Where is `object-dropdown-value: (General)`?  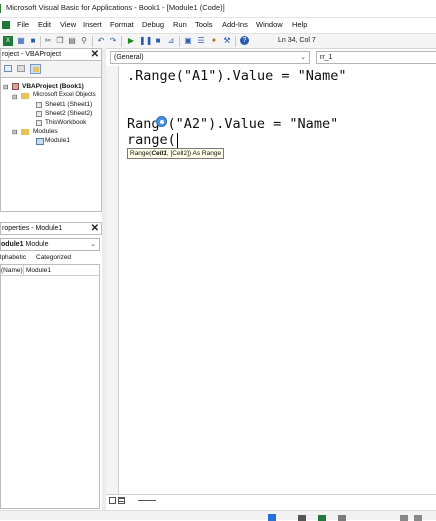
object-dropdown-value: (General) is located at coordinates (129, 57).